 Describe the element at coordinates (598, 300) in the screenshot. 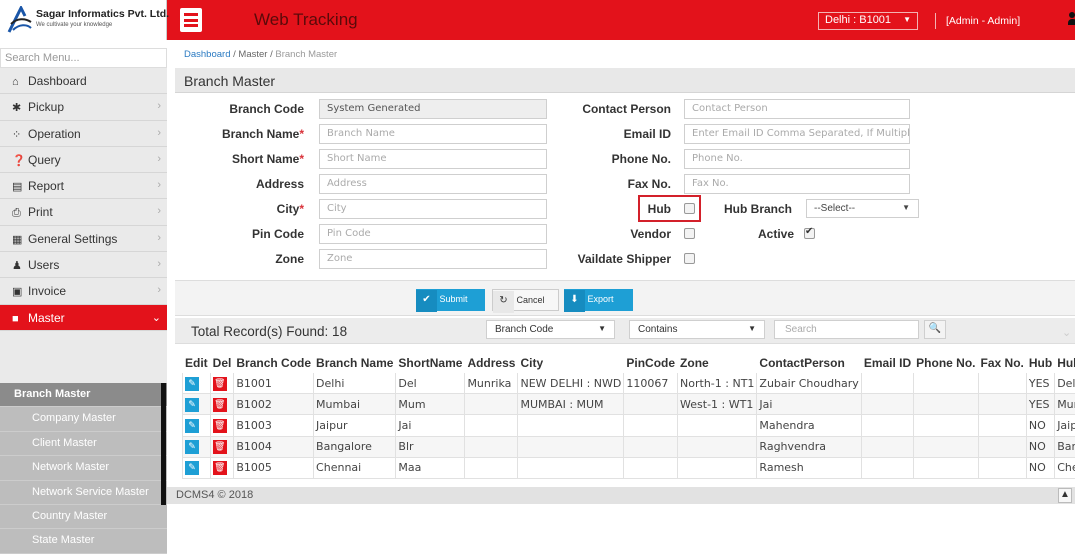

I see `export-button: ⬇ Export` at that location.